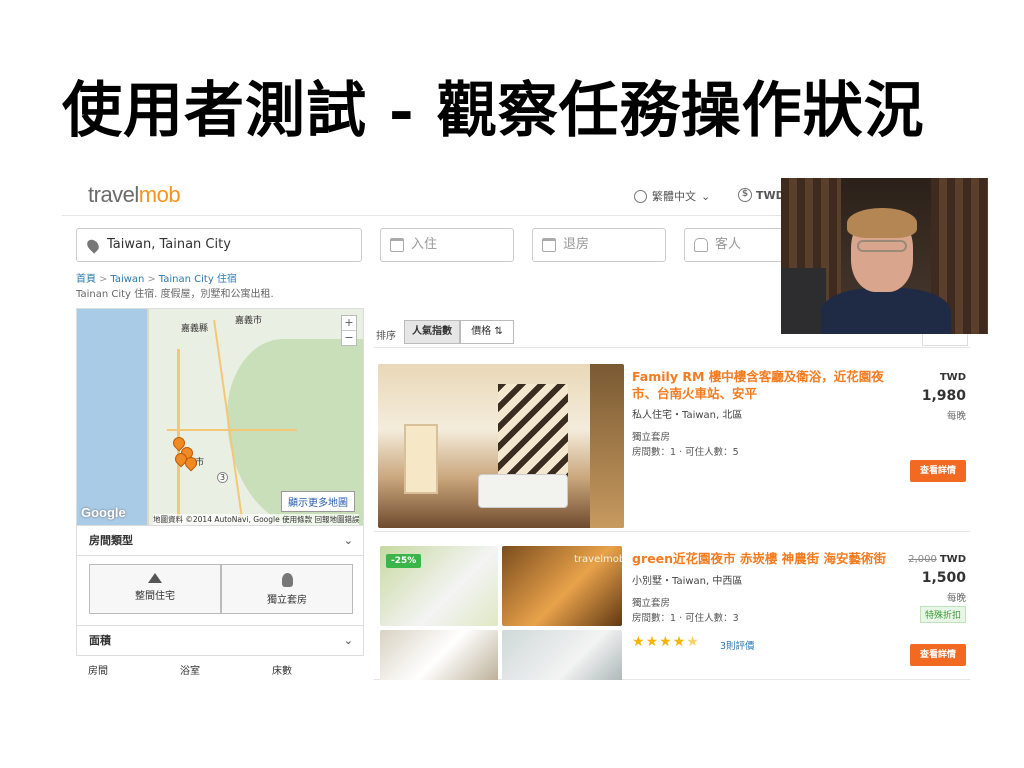  I want to click on sort-arrow-icon: ⇅, so click(498, 331).